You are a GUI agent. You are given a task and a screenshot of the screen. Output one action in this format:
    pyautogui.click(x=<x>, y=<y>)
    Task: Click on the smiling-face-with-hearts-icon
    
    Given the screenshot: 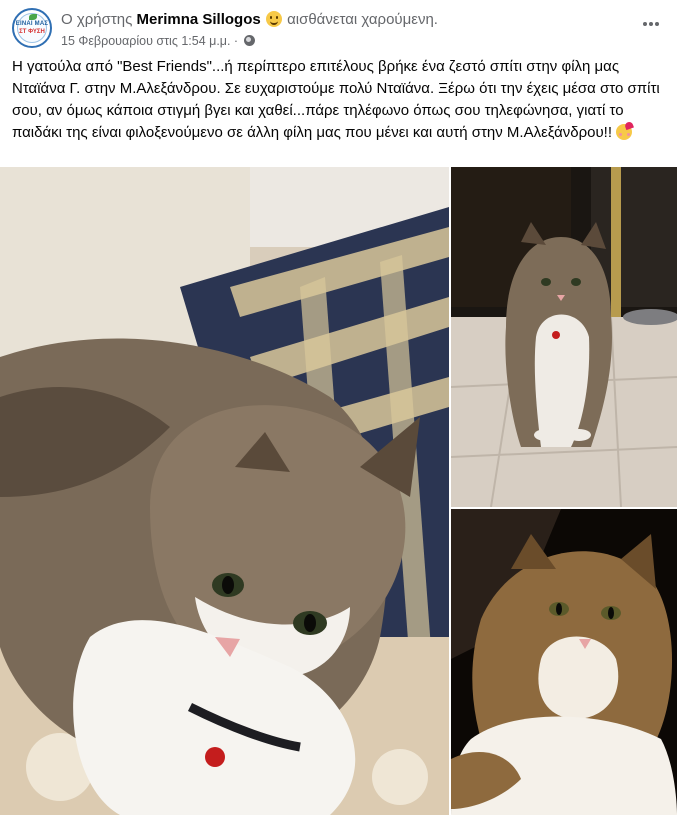 What is the action you would take?
    pyautogui.click(x=624, y=132)
    